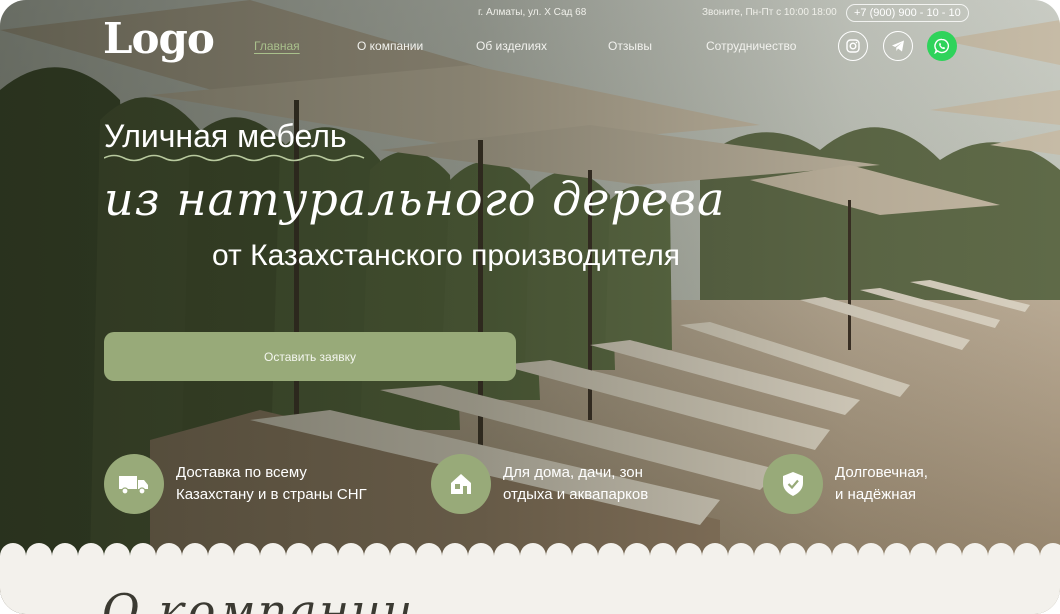  Describe the element at coordinates (446, 255) in the screenshot. I see `hero-title-line-3: от Казахстанского производителя` at that location.